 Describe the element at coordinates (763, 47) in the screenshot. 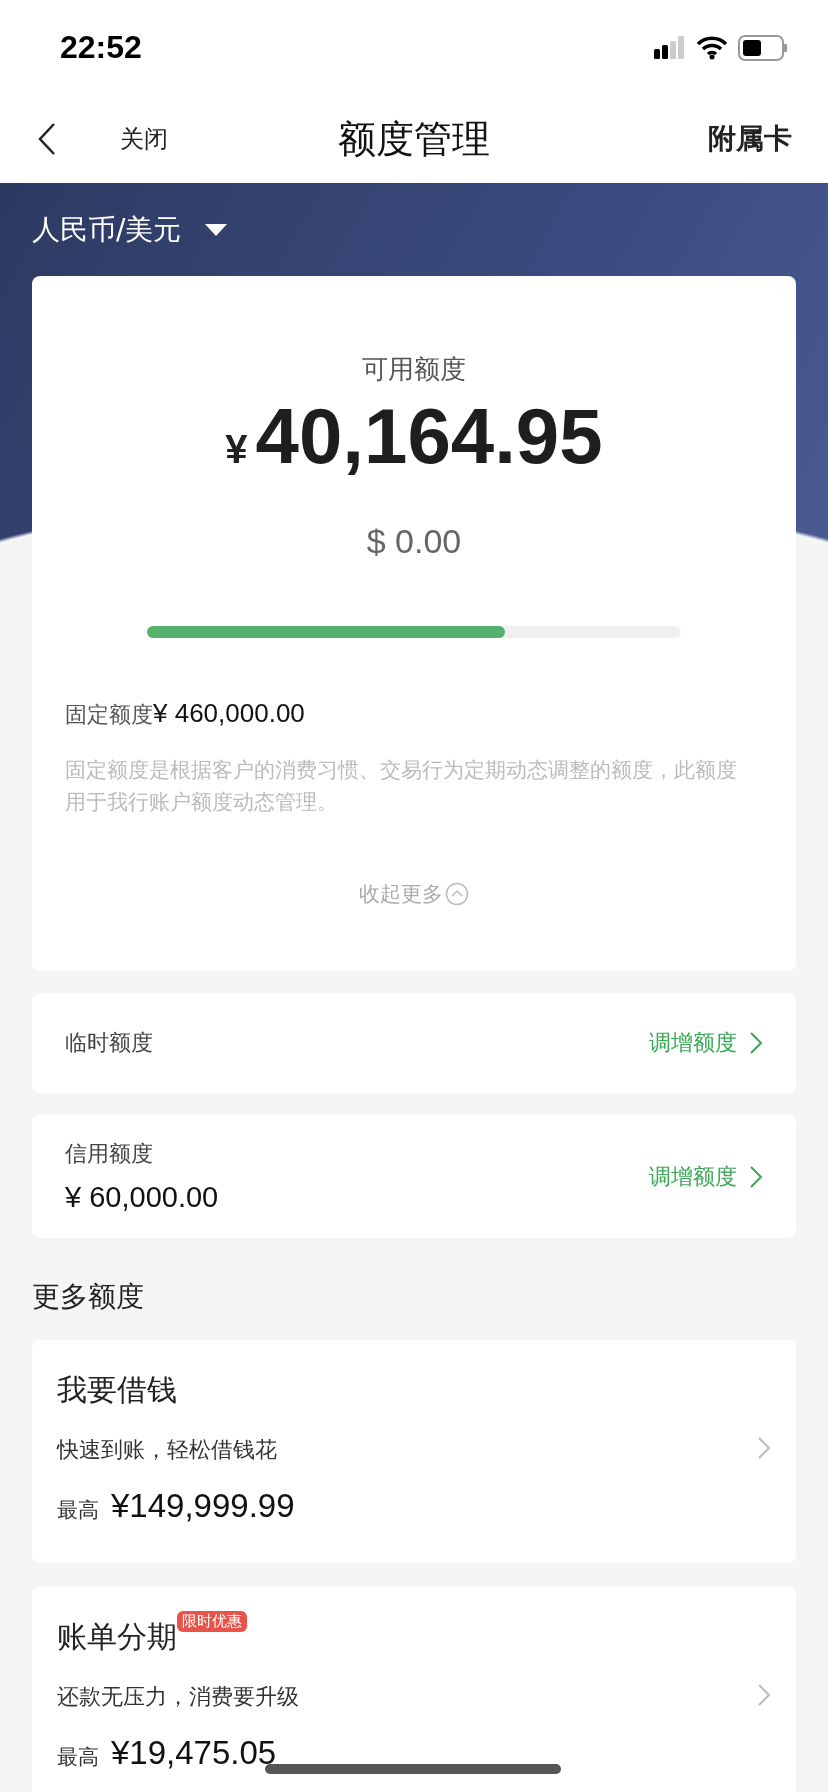

I see `battery-icon` at that location.